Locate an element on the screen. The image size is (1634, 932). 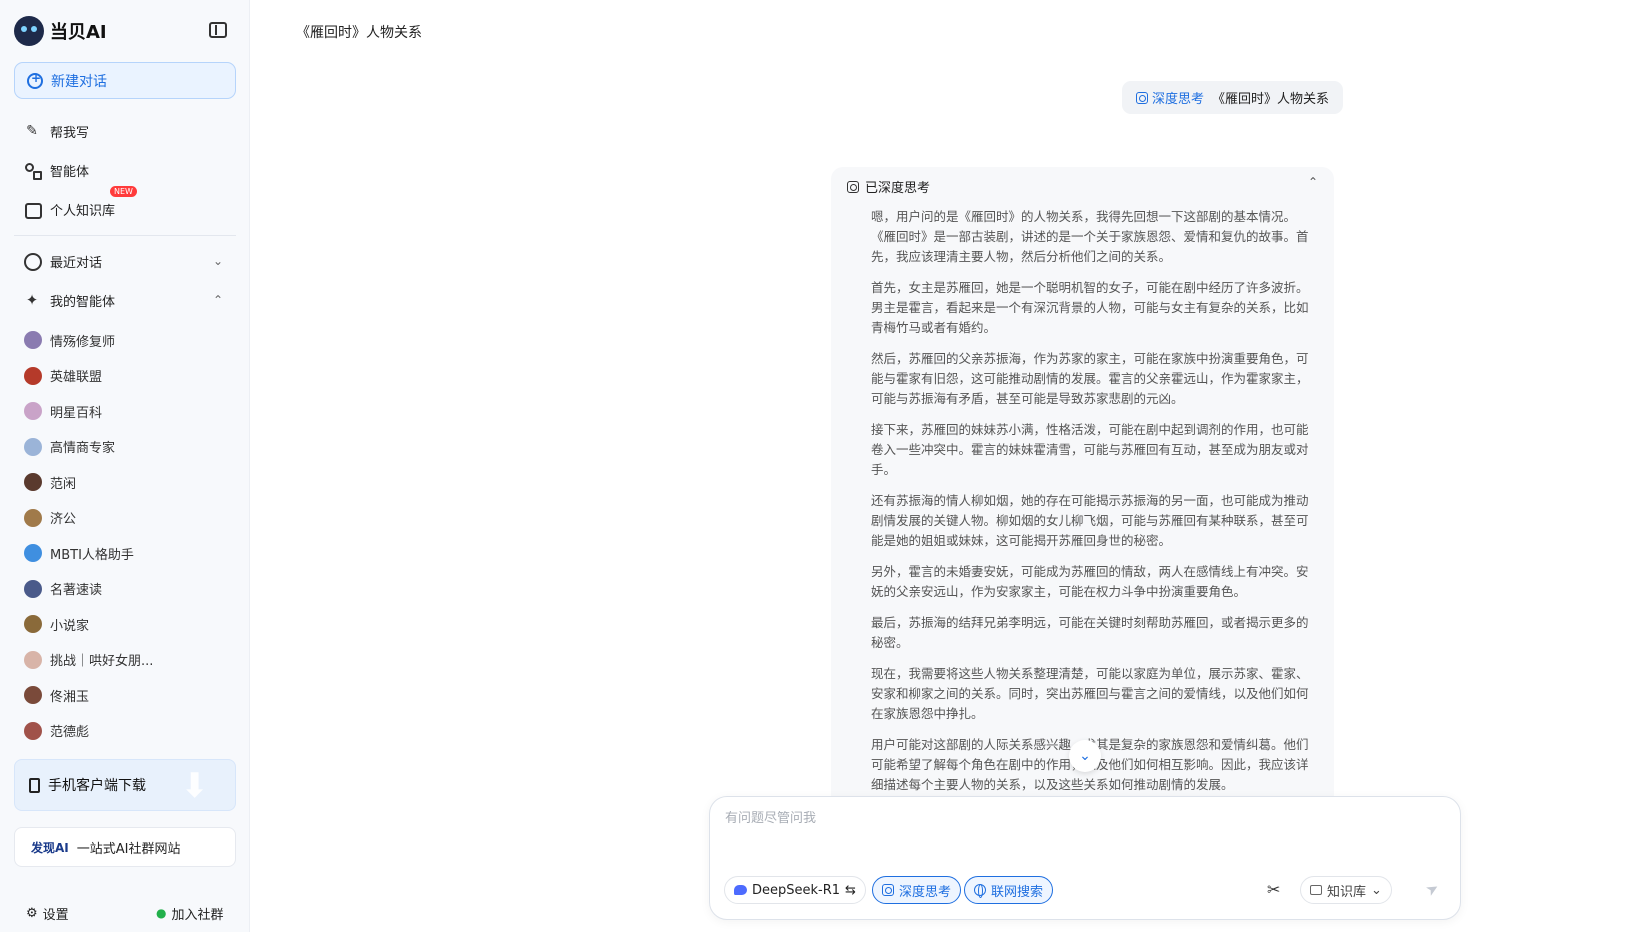
model-selector: DeepSeek-R1 ⇆ is located at coordinates (795, 890).